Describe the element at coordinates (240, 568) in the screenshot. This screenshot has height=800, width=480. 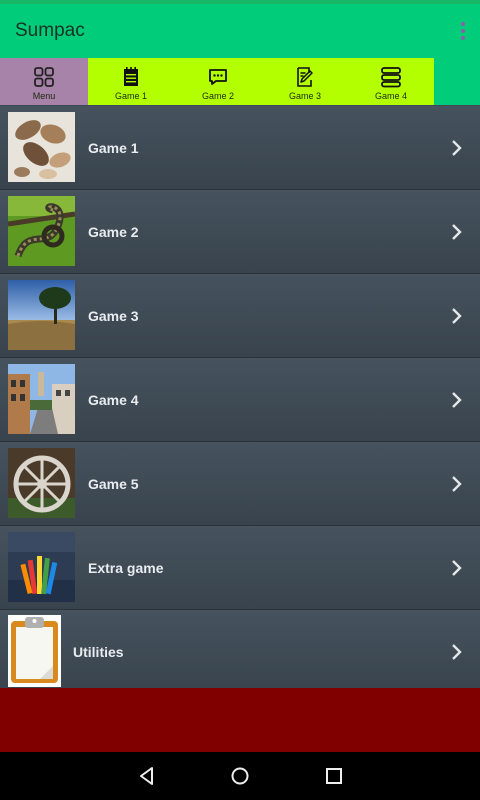
I see `list-item-extra-game: Extra game` at that location.